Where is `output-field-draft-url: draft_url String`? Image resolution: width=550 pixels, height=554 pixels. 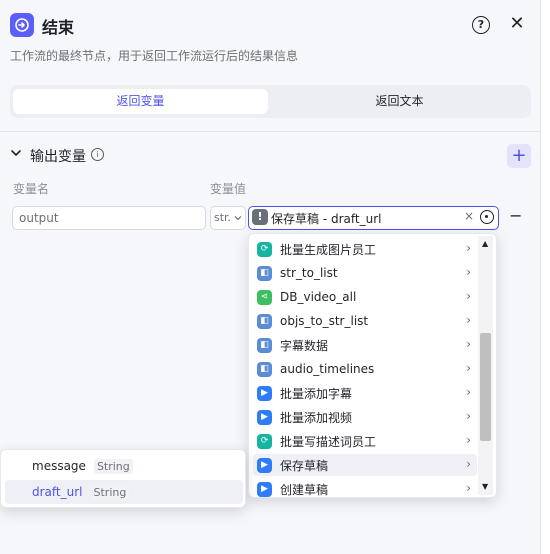
output-field-draft-url: draft_url String is located at coordinates (124, 492).